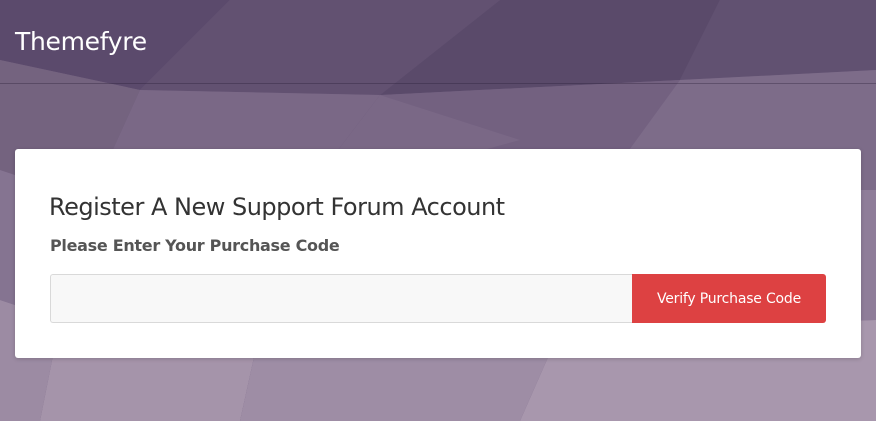 This screenshot has width=876, height=421. Describe the element at coordinates (729, 298) in the screenshot. I see `verify-purchase-code-button: Verify Purchase Code` at that location.